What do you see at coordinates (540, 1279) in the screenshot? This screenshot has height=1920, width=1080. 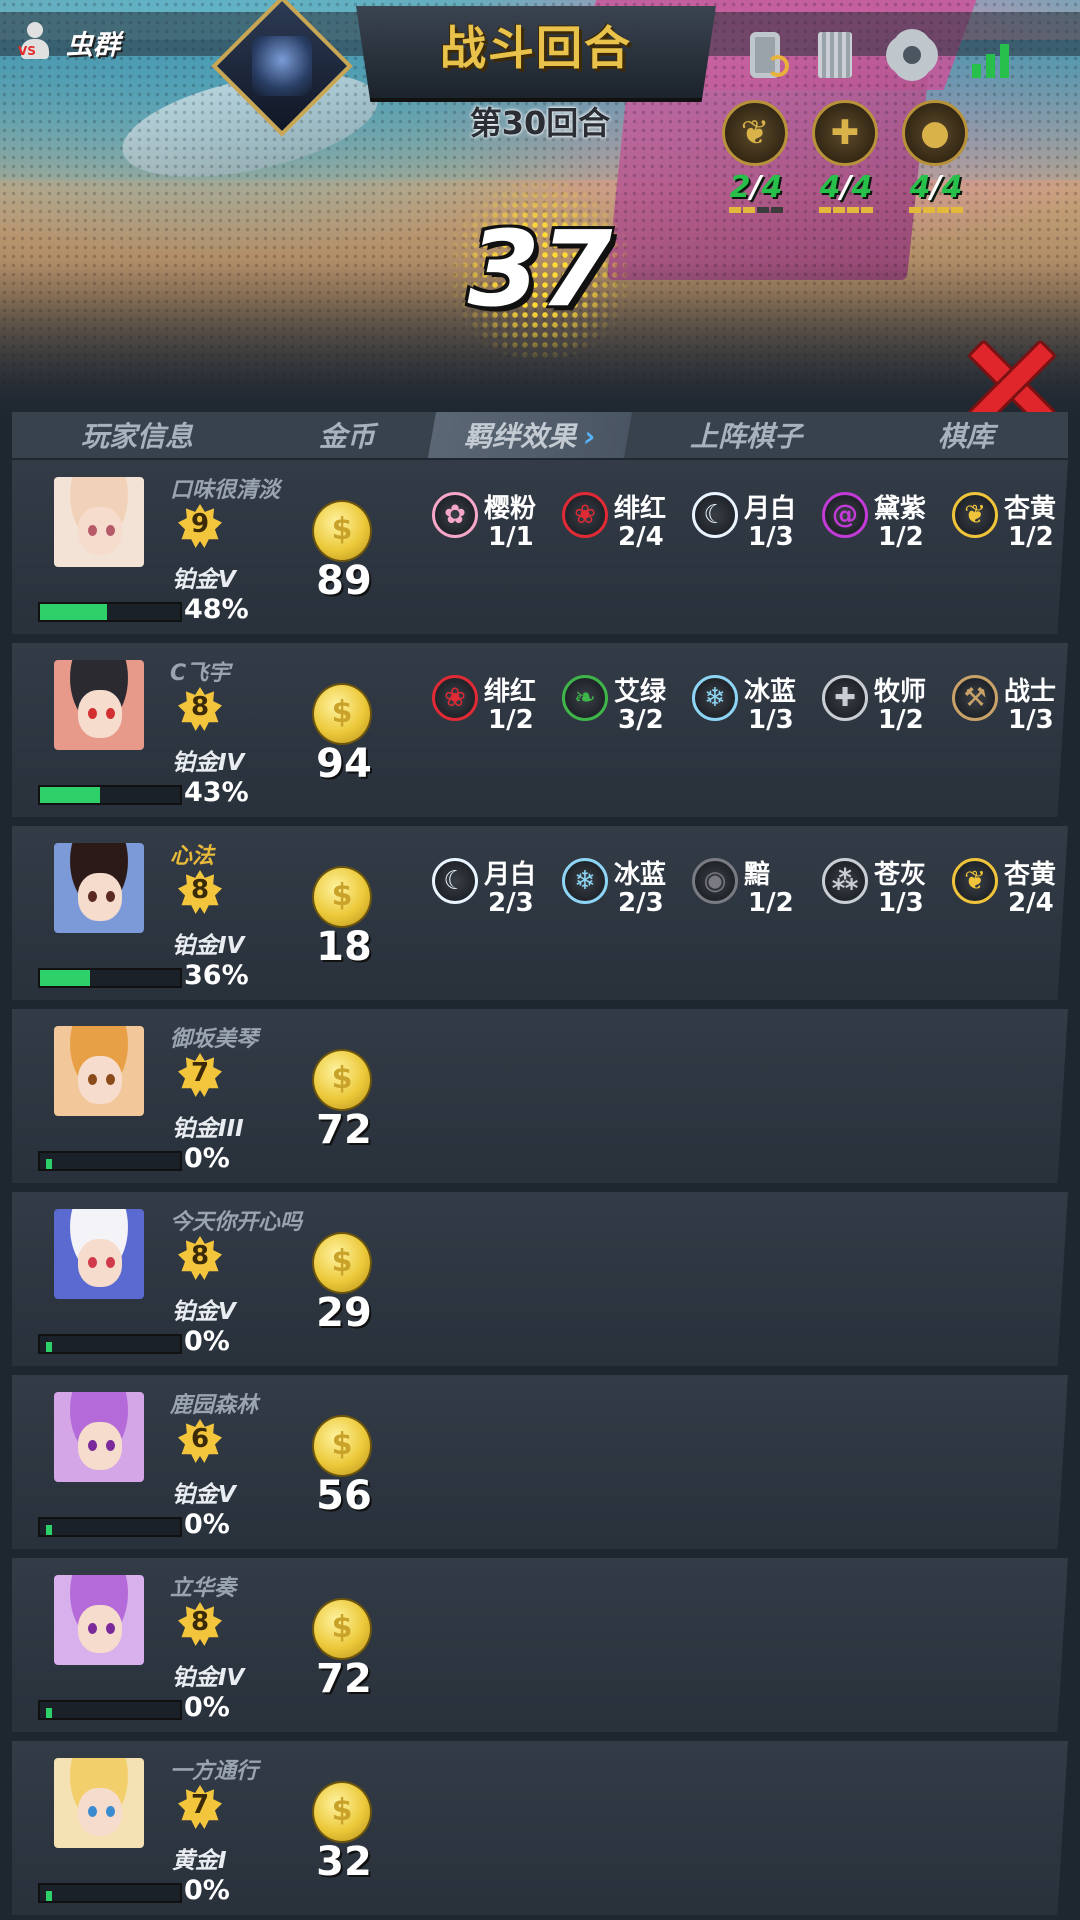 I see `player-row: 今天你开心吗 8 铂金V 0% $ 29` at bounding box center [540, 1279].